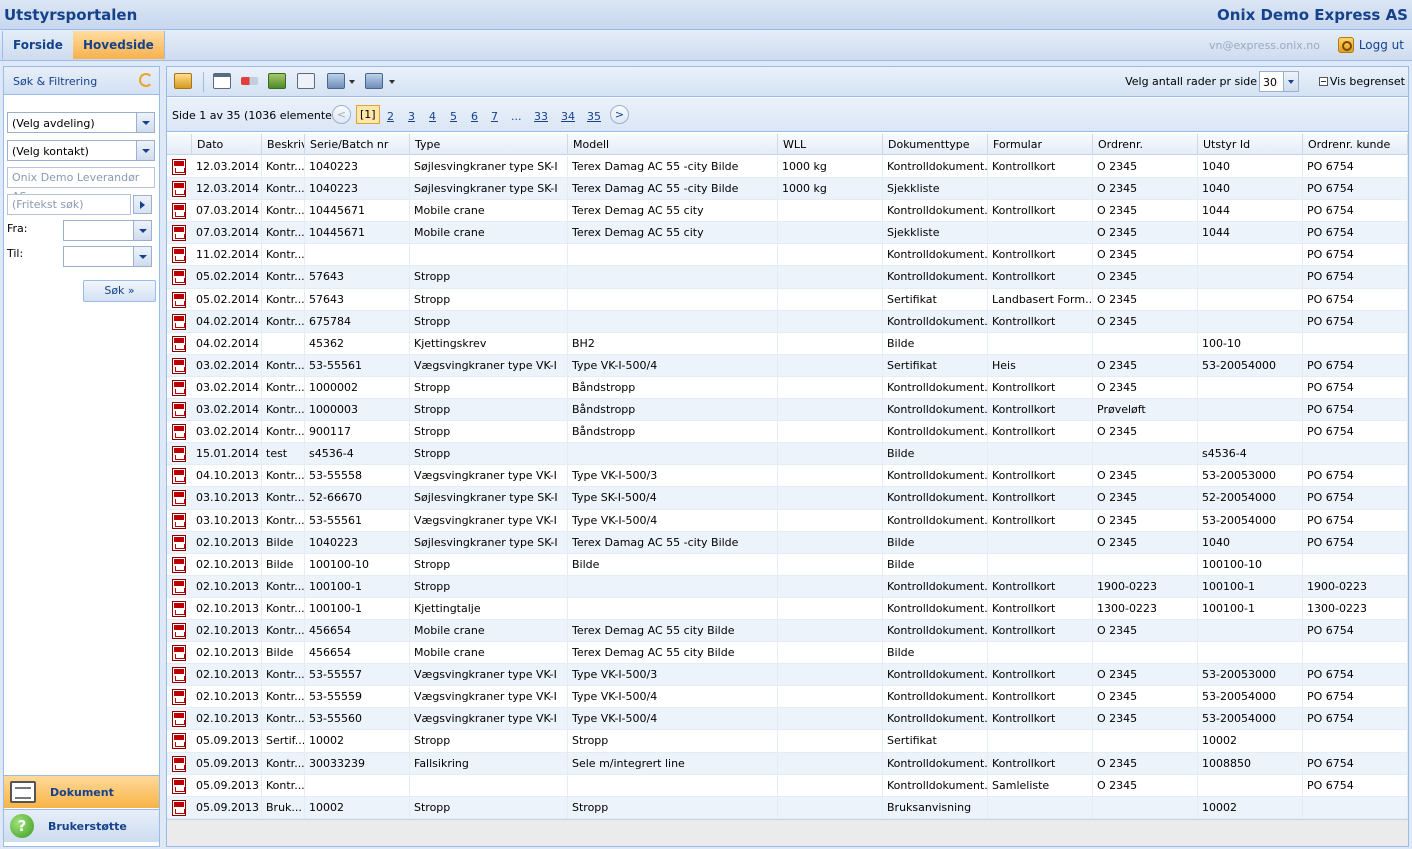 This screenshot has width=1412, height=849. Describe the element at coordinates (673, 144) in the screenshot. I see `column-header: Modell` at that location.